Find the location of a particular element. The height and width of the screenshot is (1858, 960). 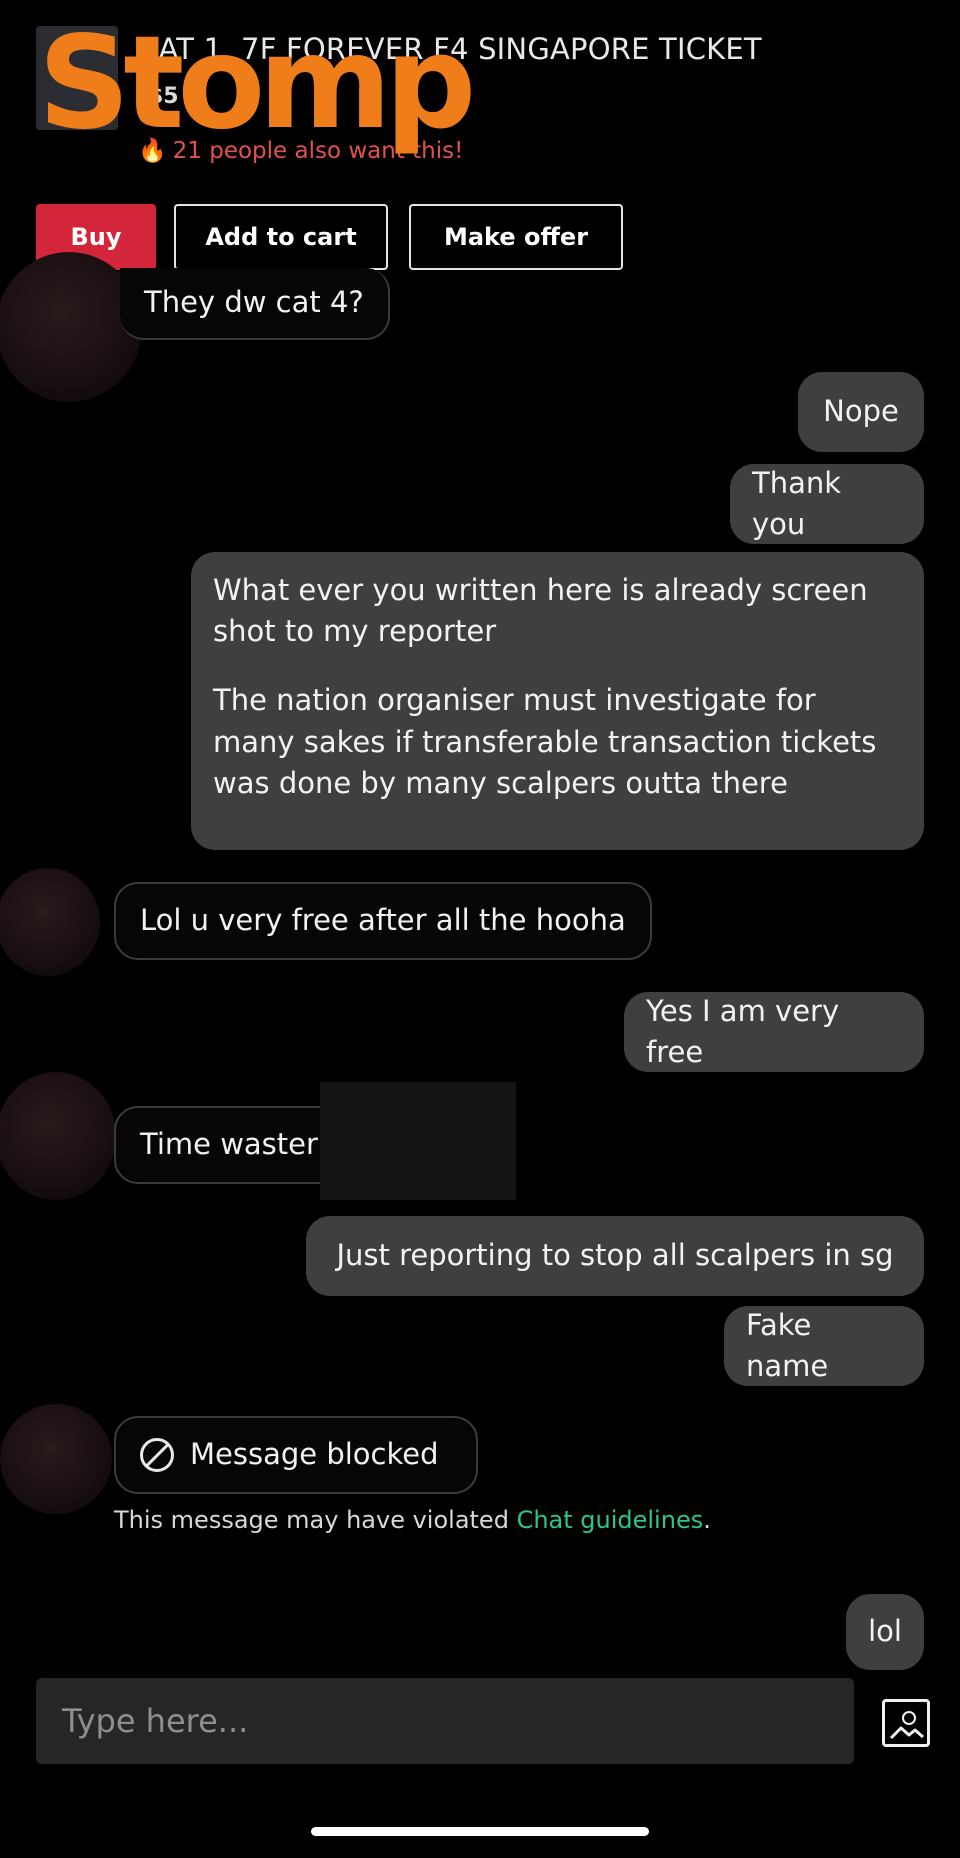

sent-message: Fake name is located at coordinates (824, 1346).